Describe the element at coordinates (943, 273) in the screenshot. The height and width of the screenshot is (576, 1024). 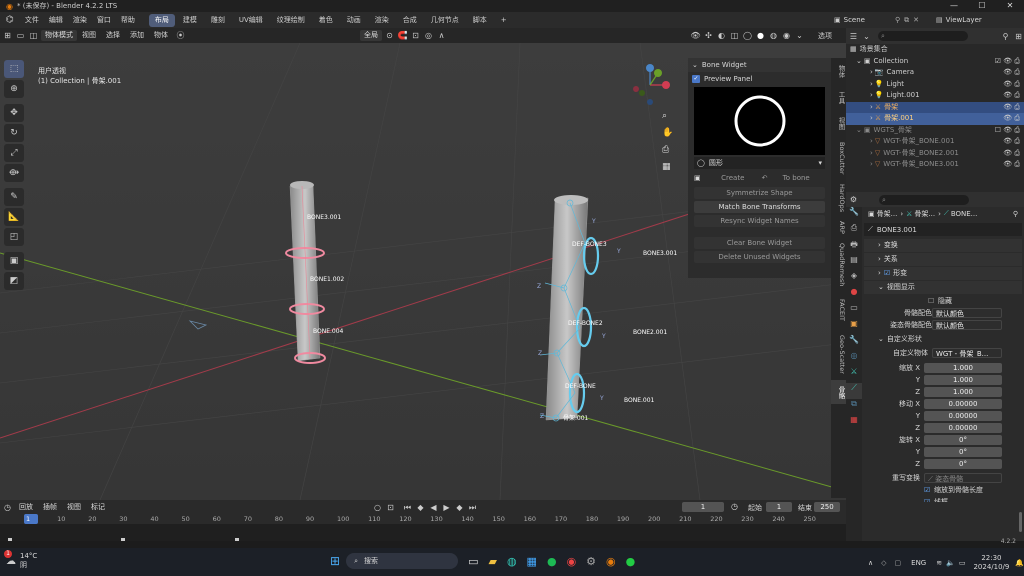
I see `section-deform: › ☑ 形变` at that location.